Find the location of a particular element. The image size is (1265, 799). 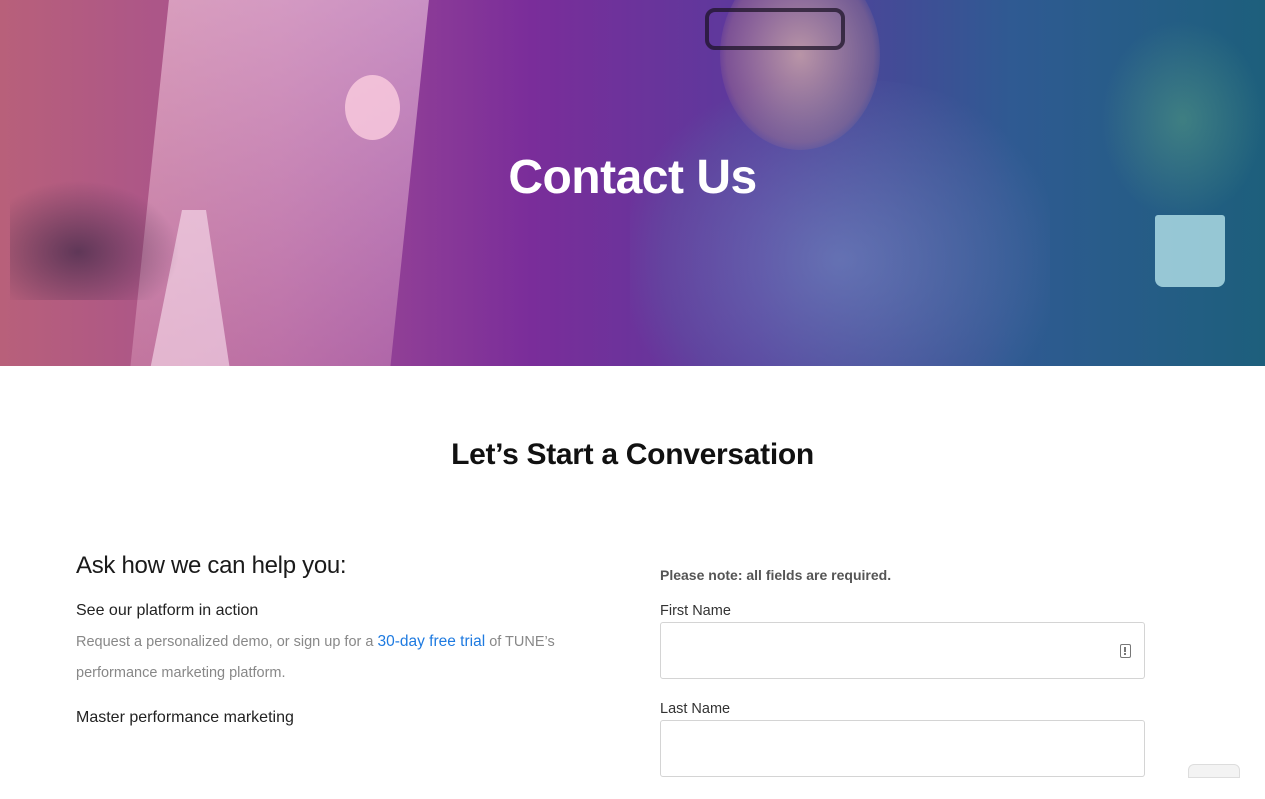

scroll-to-top-button is located at coordinates (1214, 771).